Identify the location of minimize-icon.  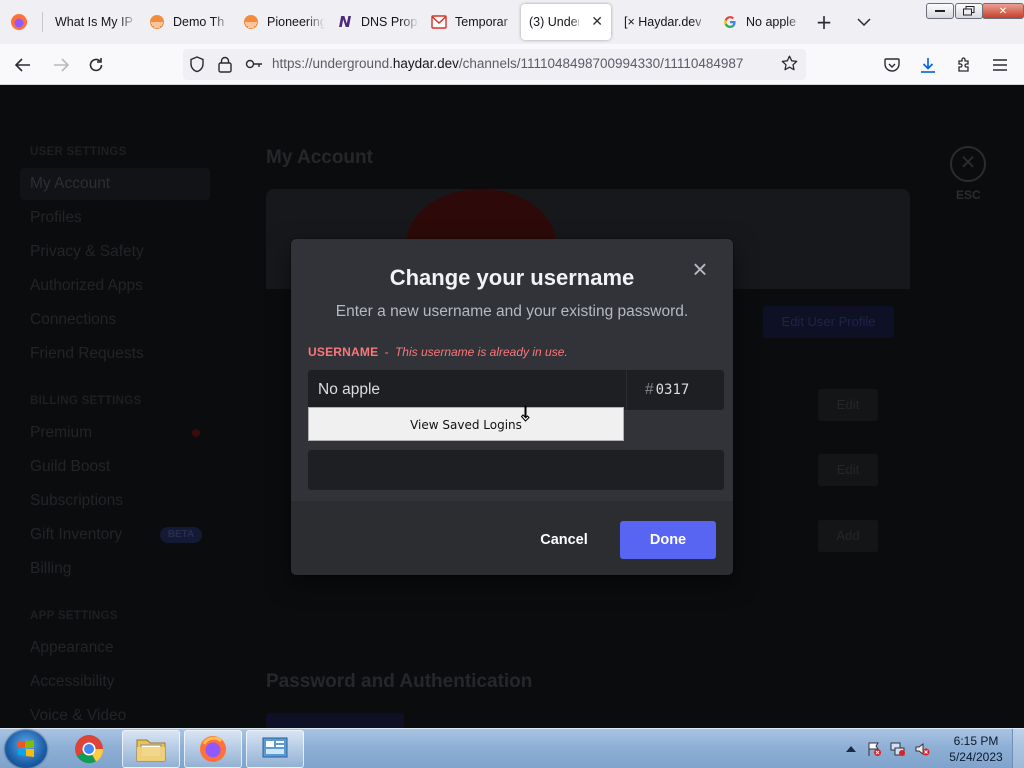
(940, 11).